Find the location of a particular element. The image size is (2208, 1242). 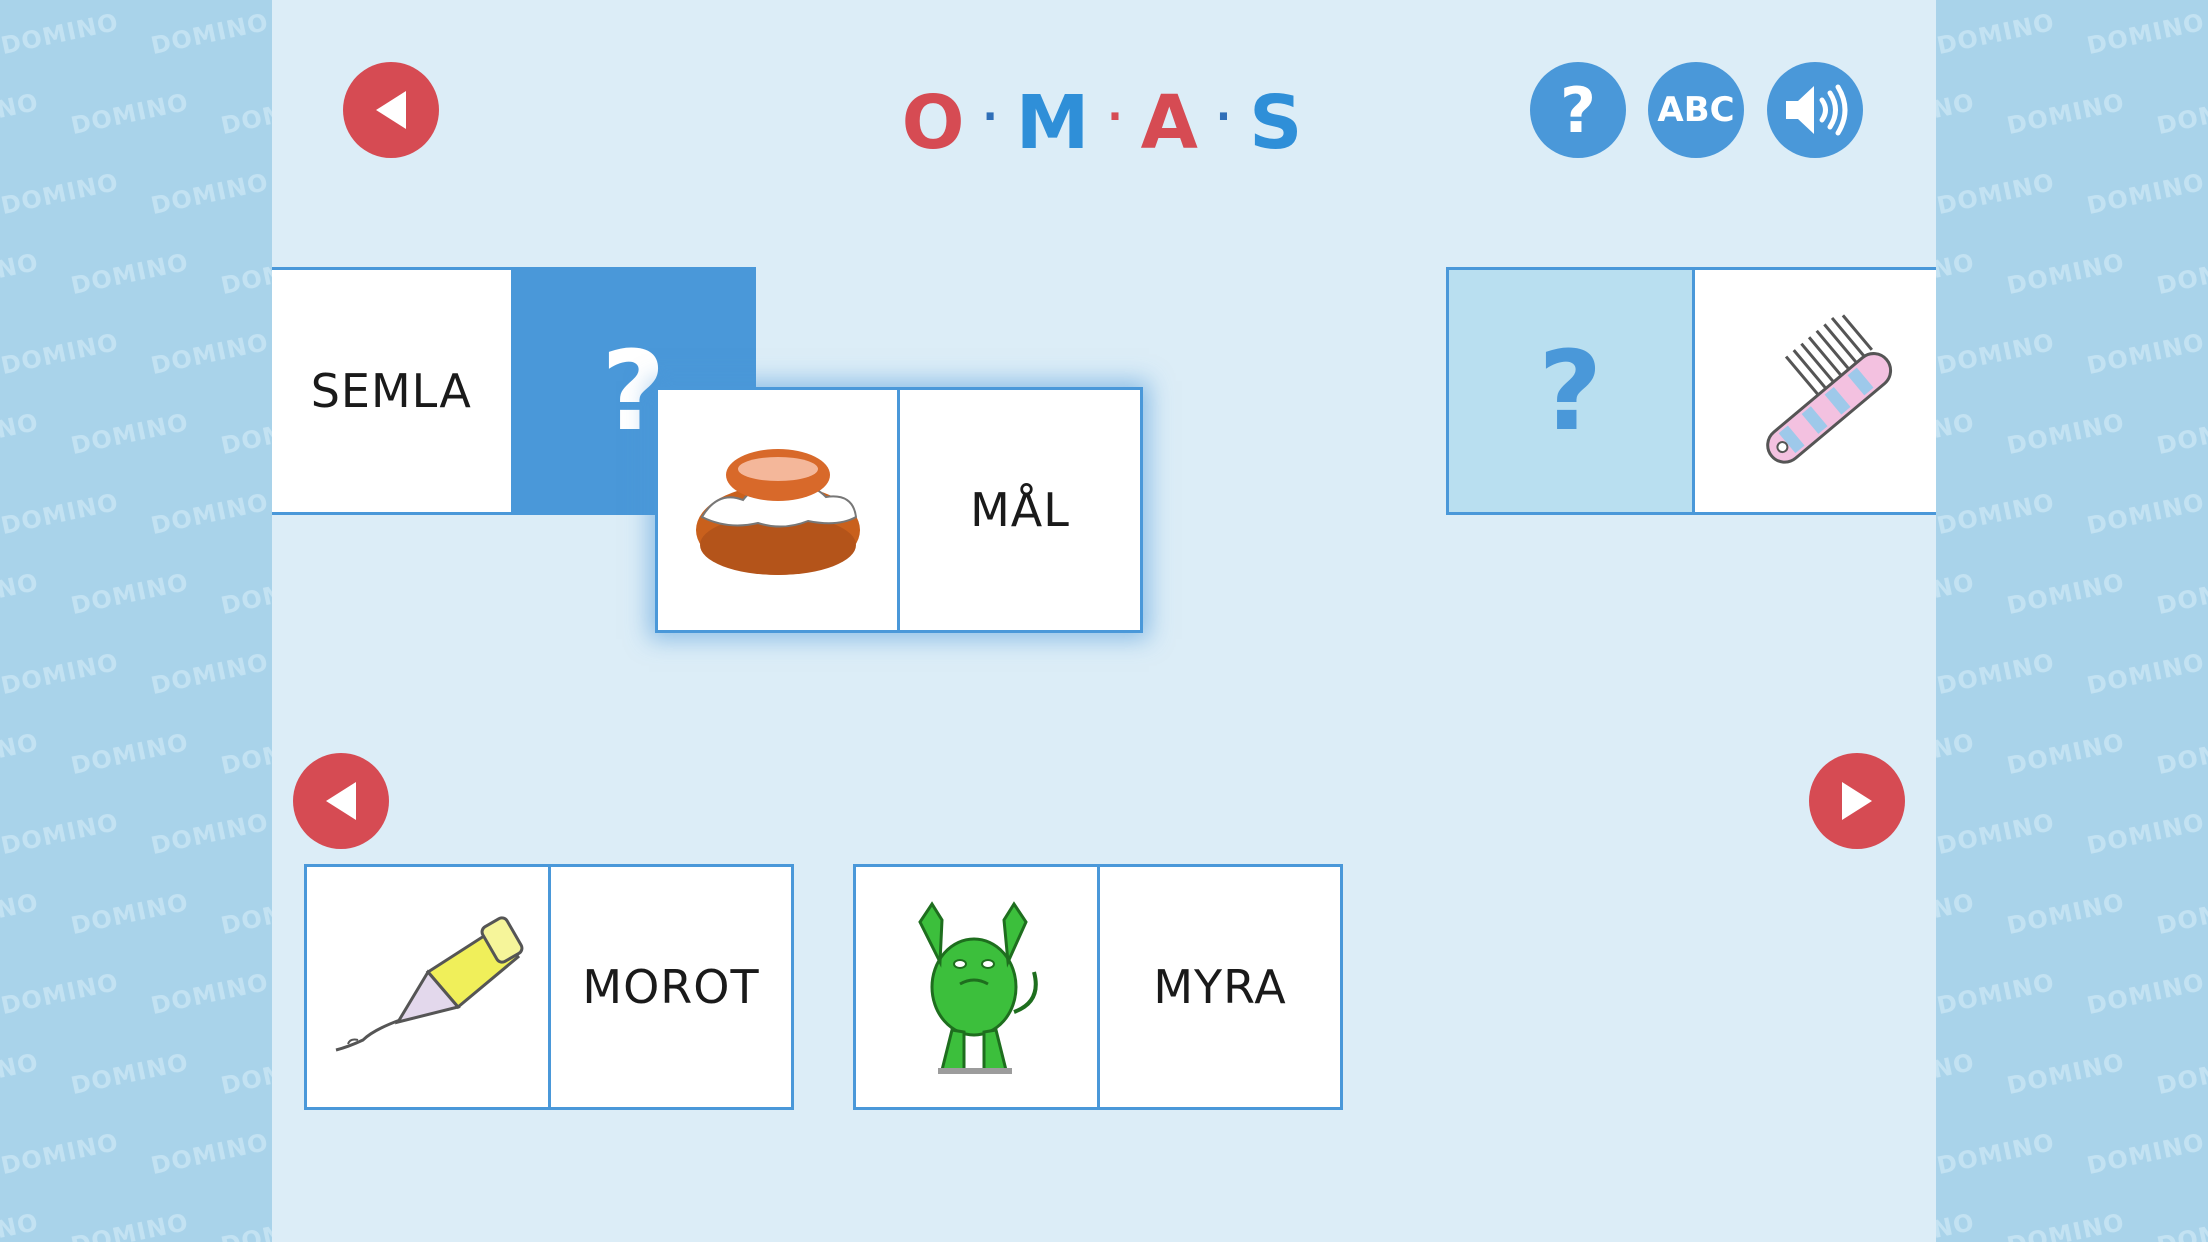

title-letter-a: A is located at coordinates (1171, 123).